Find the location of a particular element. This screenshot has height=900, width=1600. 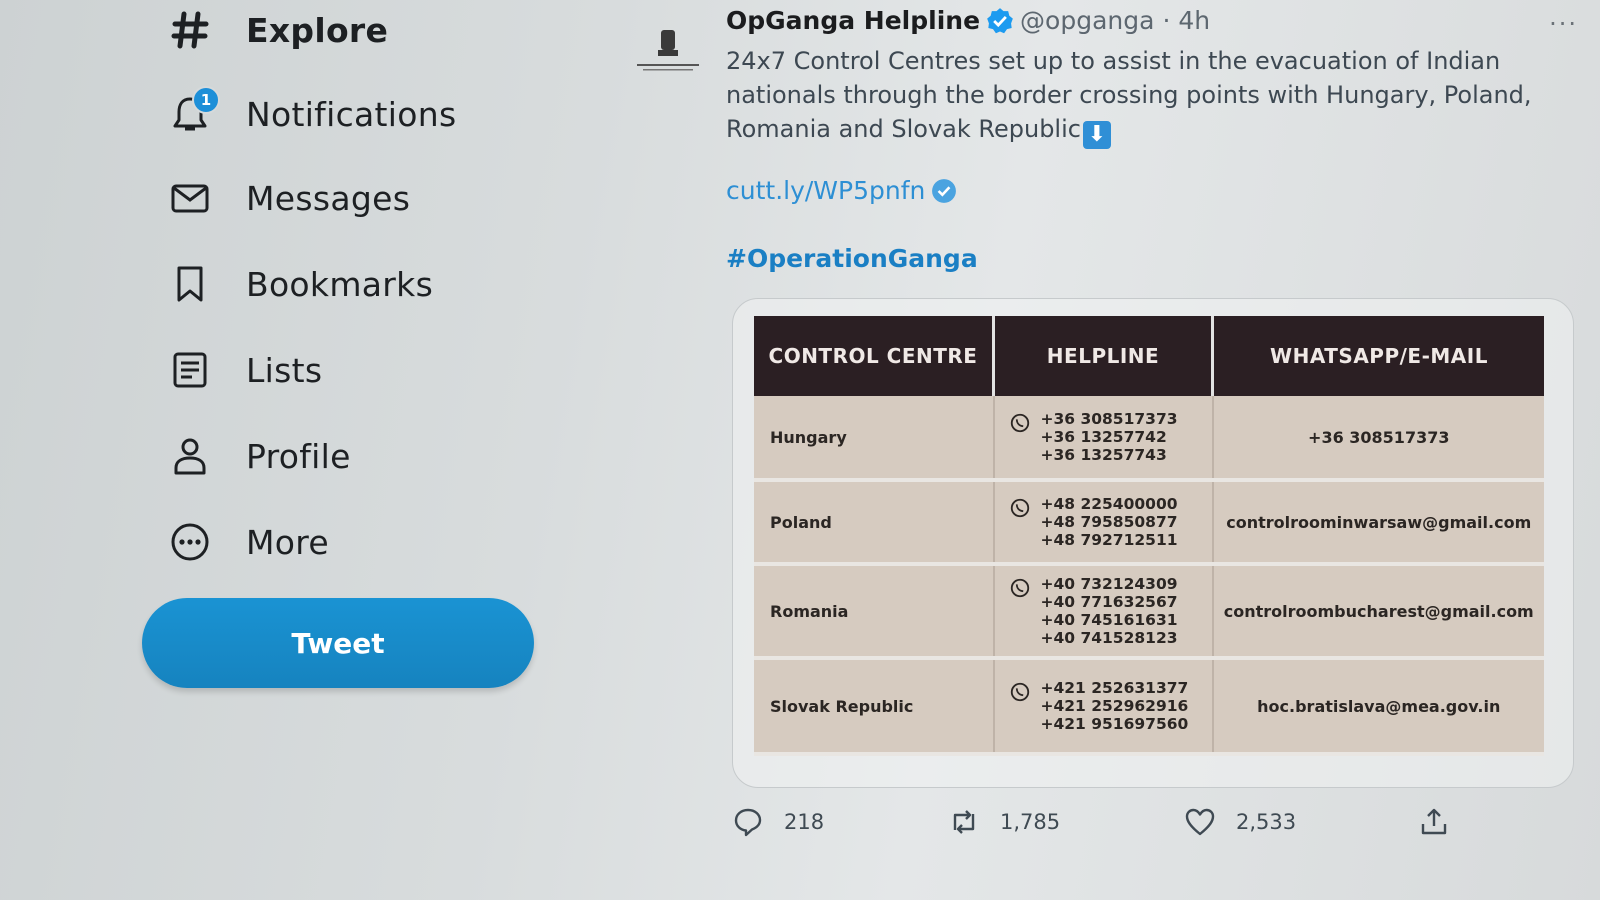

contact-cell: controlroombucharest@gmail.com is located at coordinates (1378, 612).